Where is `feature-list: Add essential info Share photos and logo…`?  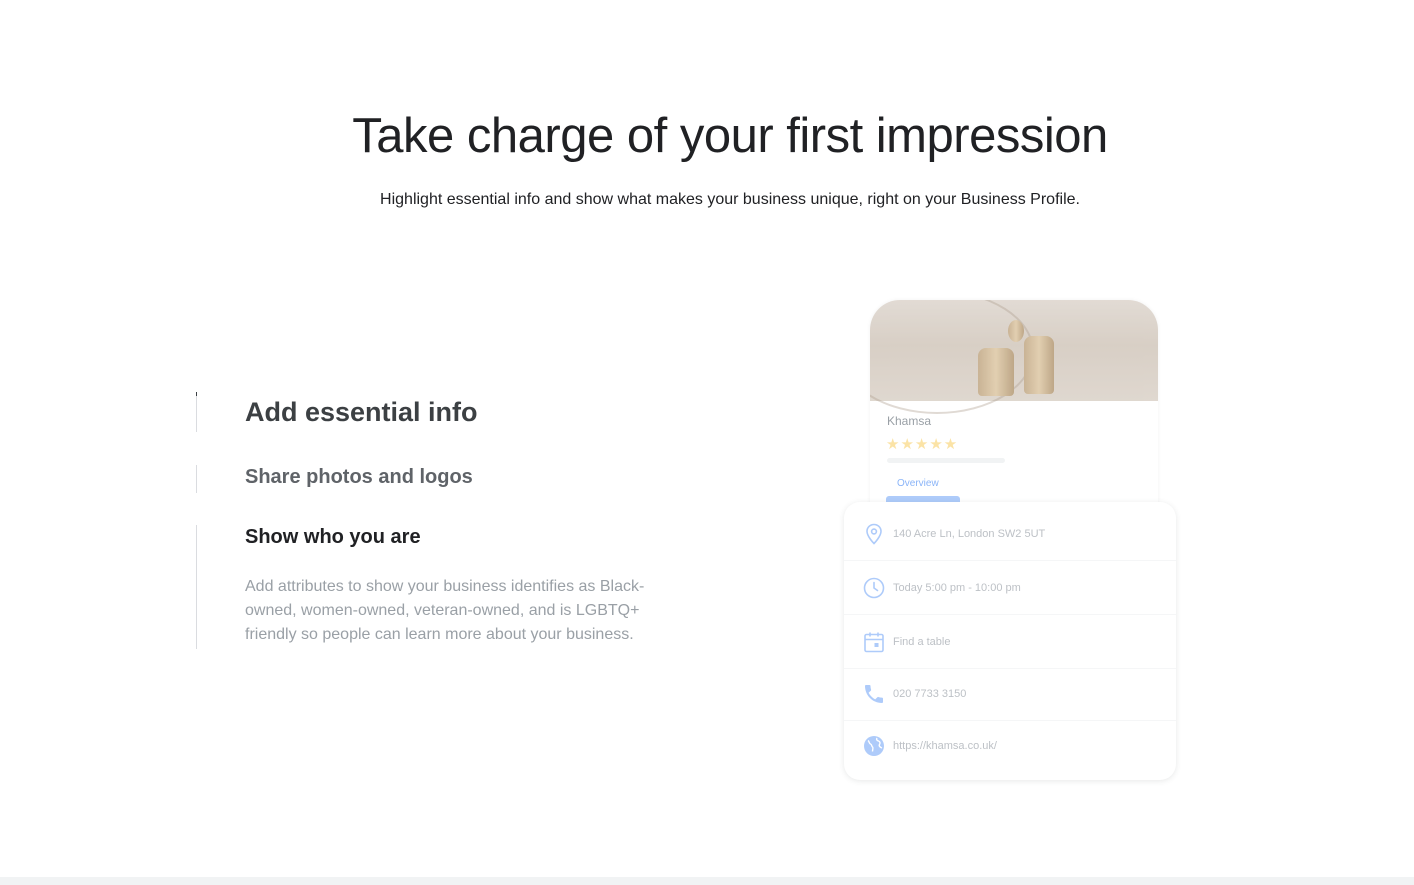 feature-list: Add essential info Share photos and logo… is located at coordinates (446, 520).